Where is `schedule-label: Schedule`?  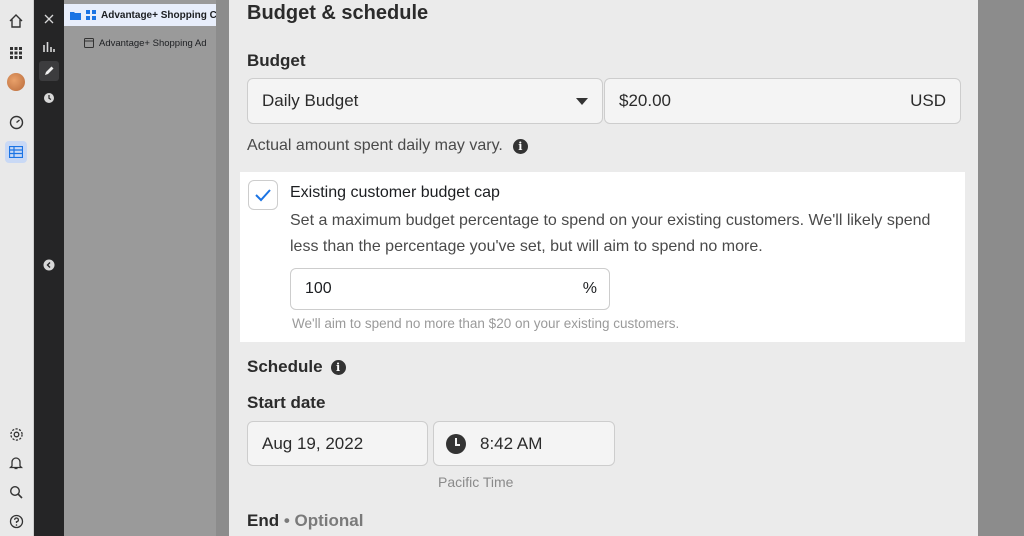 schedule-label: Schedule is located at coordinates (285, 366).